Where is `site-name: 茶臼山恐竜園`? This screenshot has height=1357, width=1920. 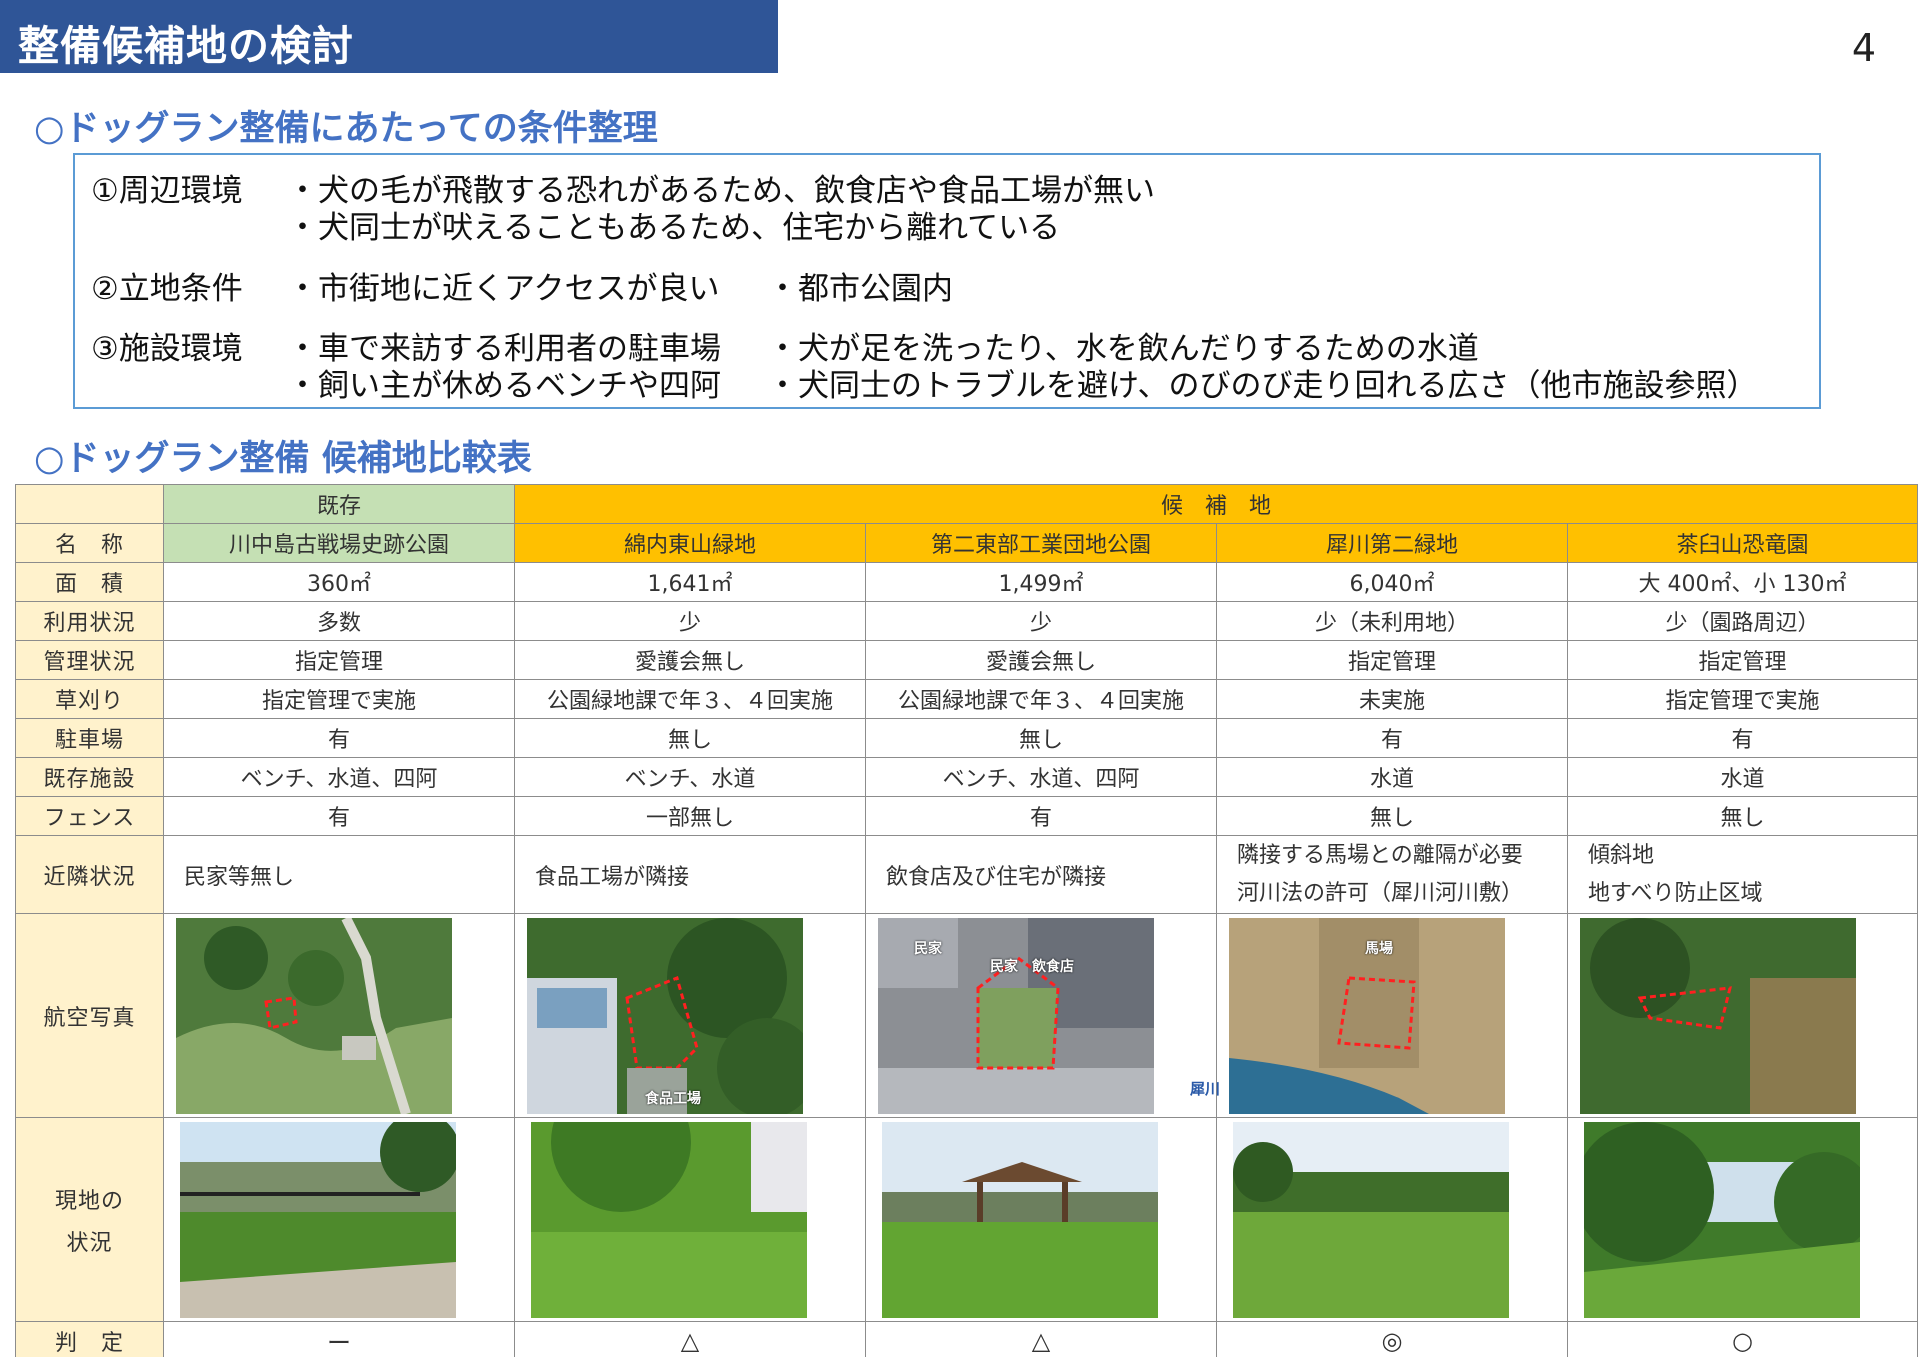
site-name: 茶臼山恐竜園 is located at coordinates (1742, 543).